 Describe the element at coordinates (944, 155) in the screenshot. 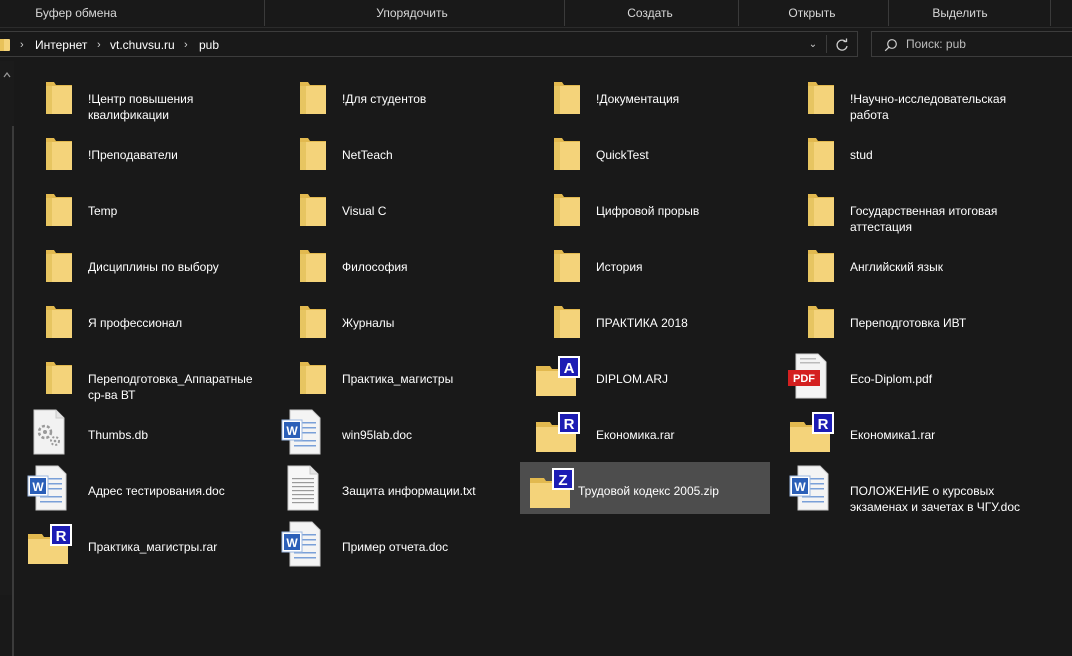

I see `file-name: stud` at that location.